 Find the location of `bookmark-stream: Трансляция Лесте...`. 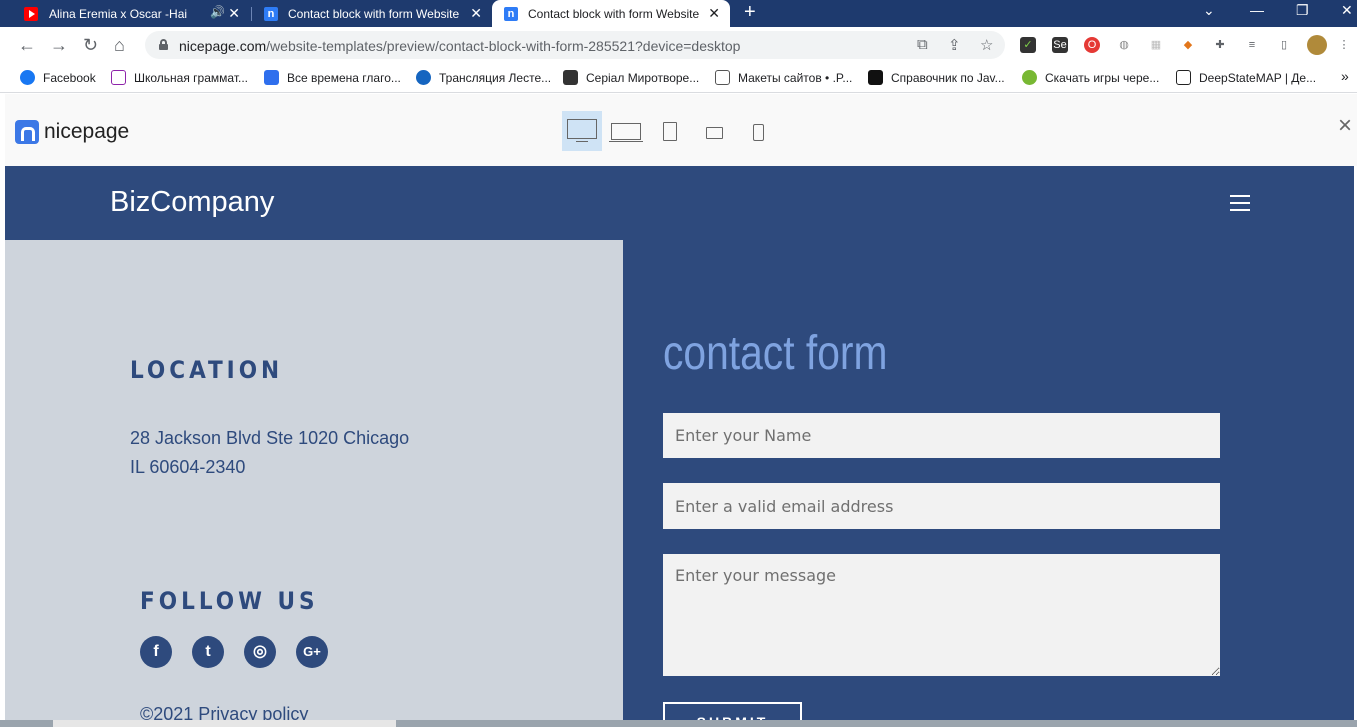

bookmark-stream: Трансляция Лесте... is located at coordinates (483, 77).